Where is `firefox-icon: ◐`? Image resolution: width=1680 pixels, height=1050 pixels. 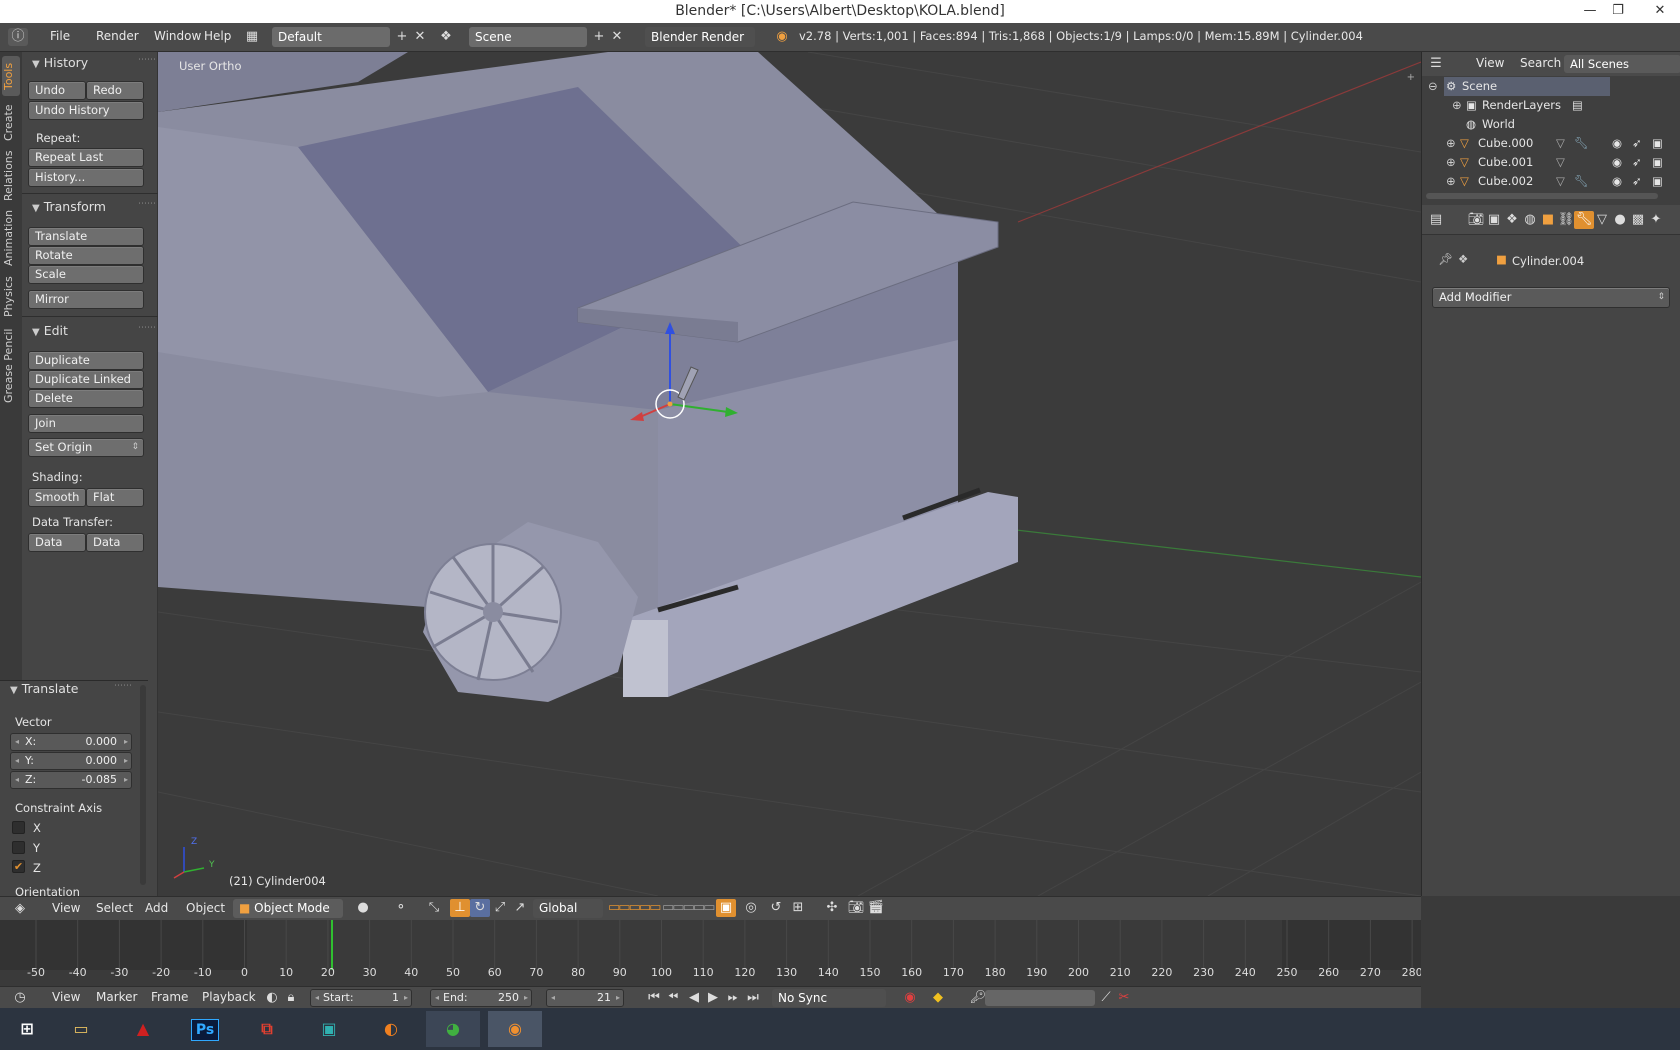 firefox-icon: ◐ is located at coordinates (391, 1029).